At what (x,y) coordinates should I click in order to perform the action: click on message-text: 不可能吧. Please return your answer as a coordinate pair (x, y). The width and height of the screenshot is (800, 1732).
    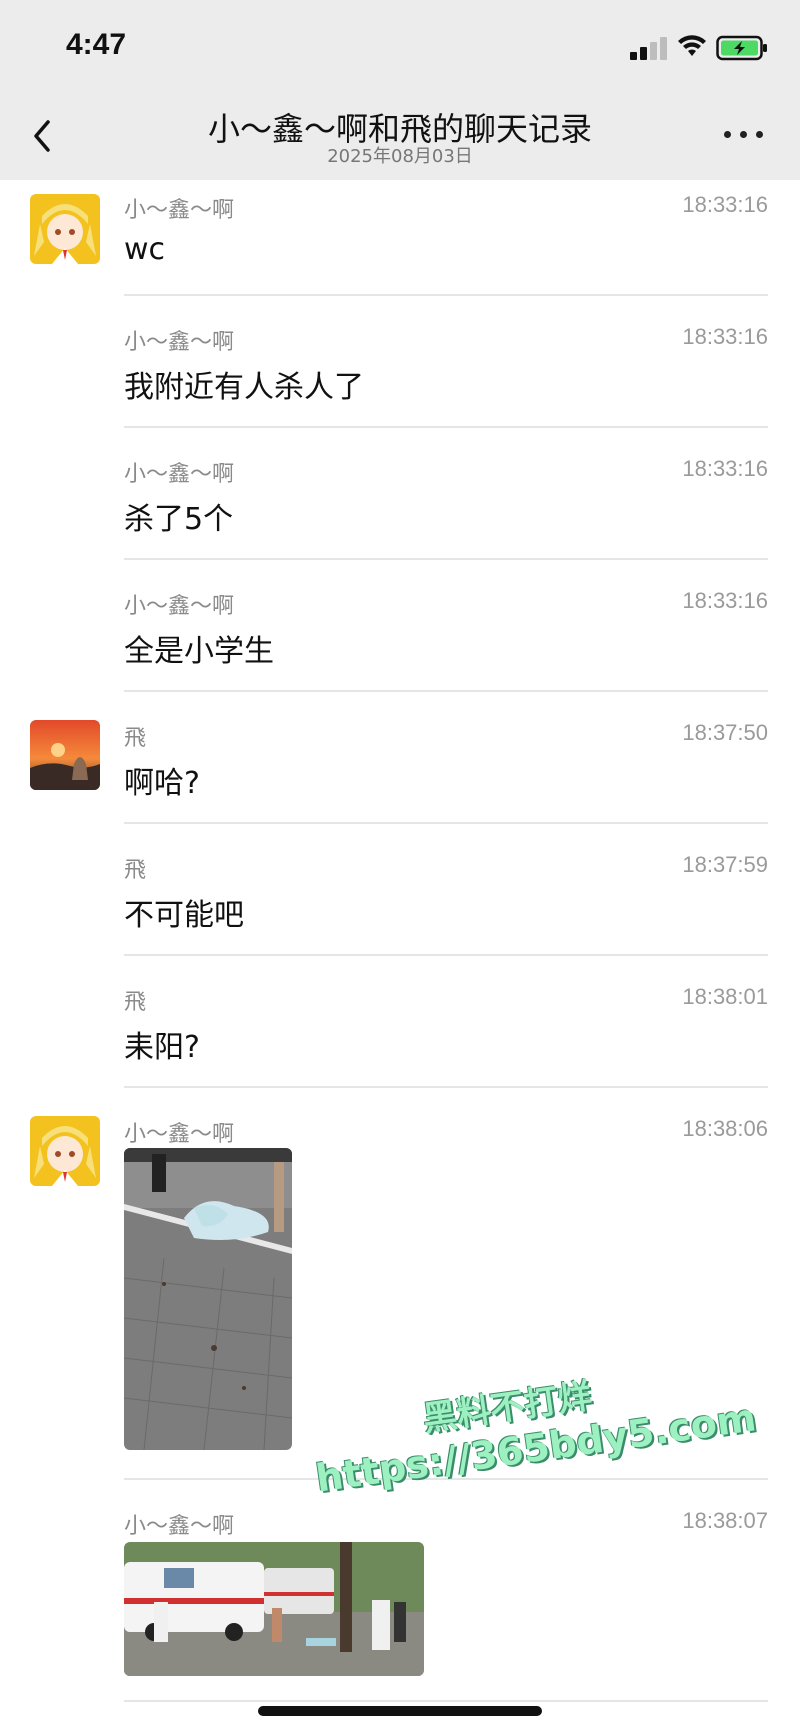
    Looking at the image, I should click on (184, 915).